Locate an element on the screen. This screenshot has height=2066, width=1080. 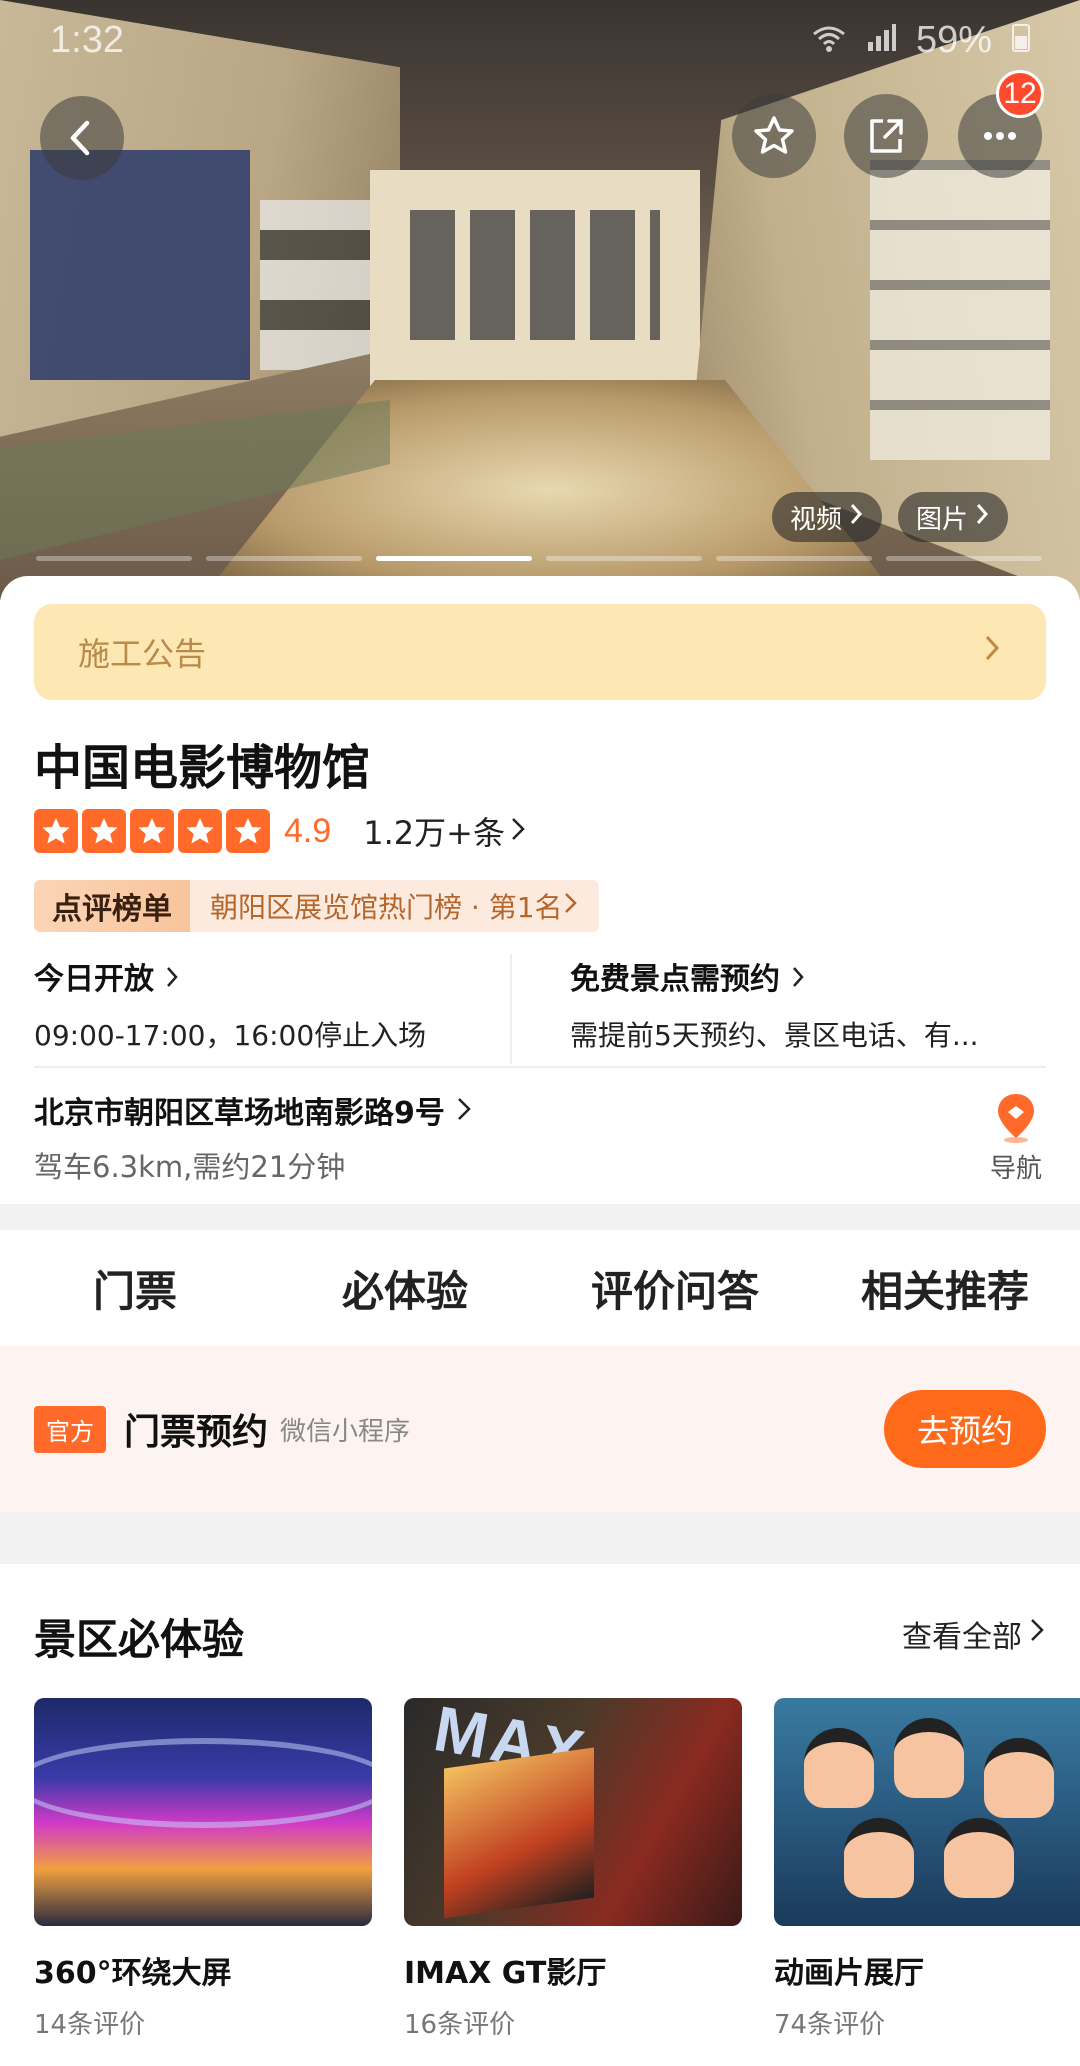
ticket-name: 门票预约 is located at coordinates (196, 1432).